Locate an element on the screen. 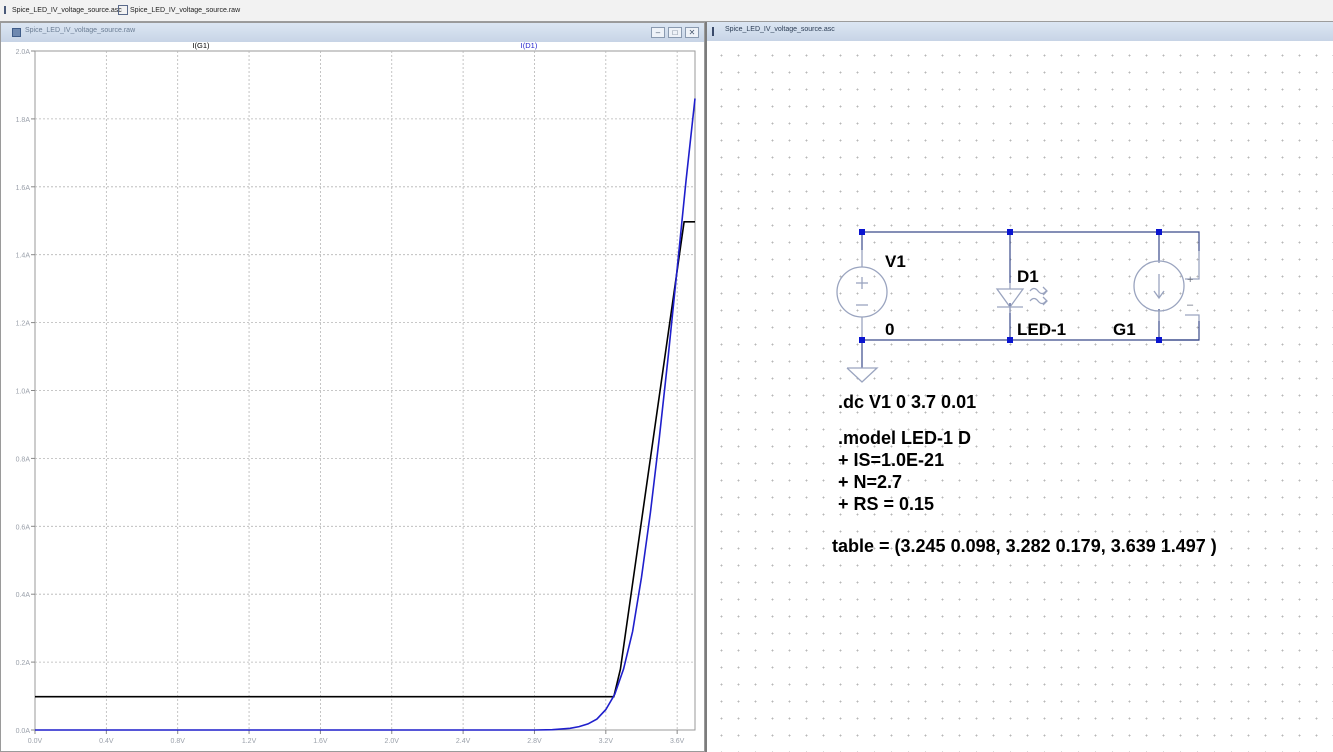  waveform-window-icon is located at coordinates (16, 32).